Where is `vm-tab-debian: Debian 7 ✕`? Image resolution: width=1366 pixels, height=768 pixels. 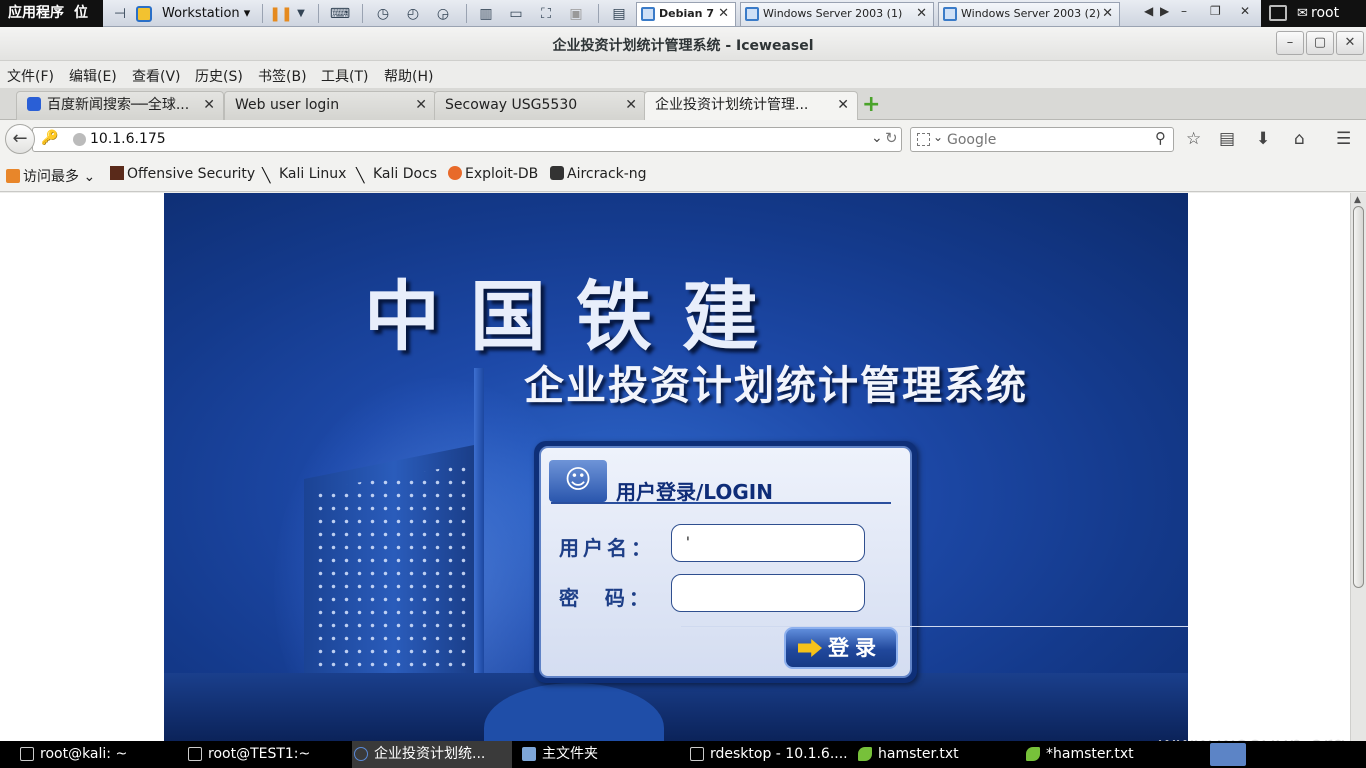 vm-tab-debian: Debian 7 ✕ is located at coordinates (686, 14).